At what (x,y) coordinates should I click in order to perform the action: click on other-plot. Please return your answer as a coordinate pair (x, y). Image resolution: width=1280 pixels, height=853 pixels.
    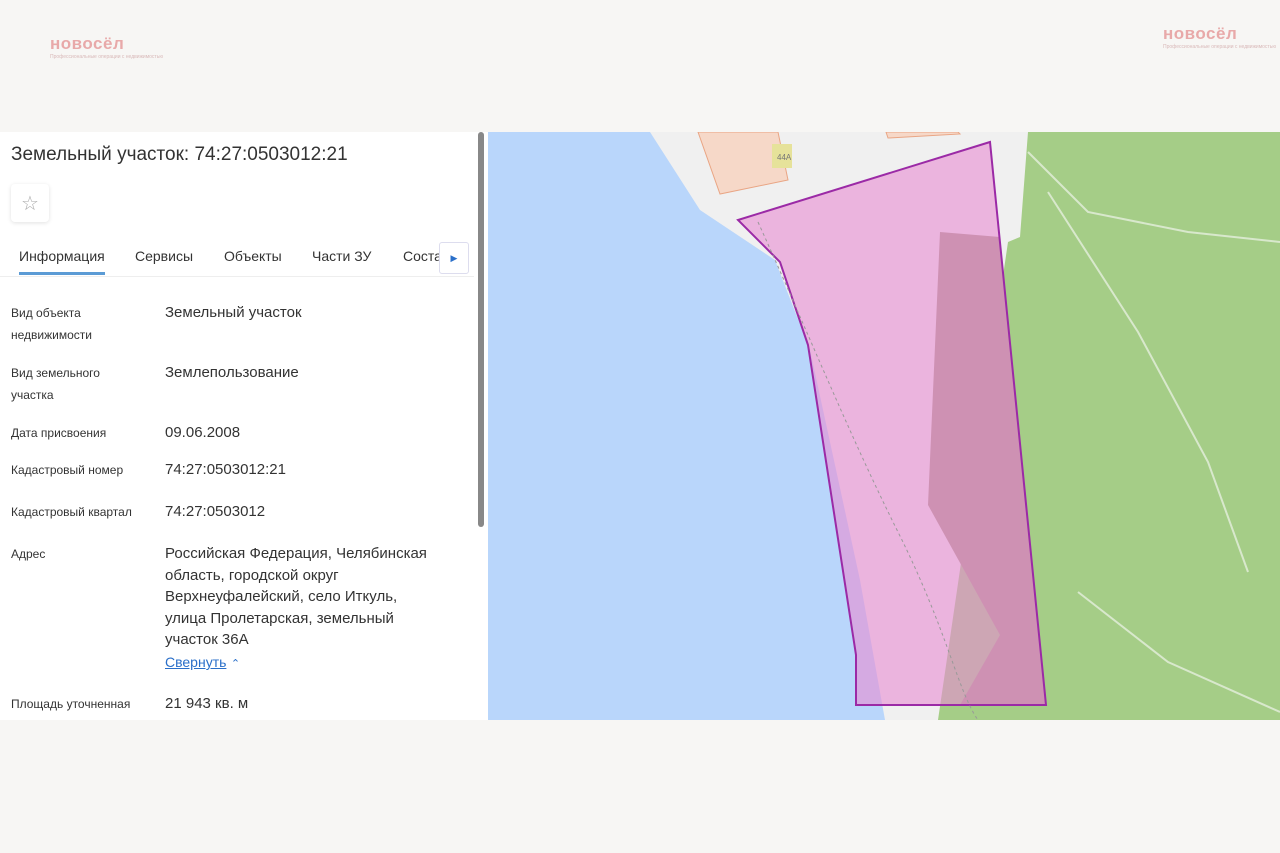
    Looking at the image, I should click on (923, 135).